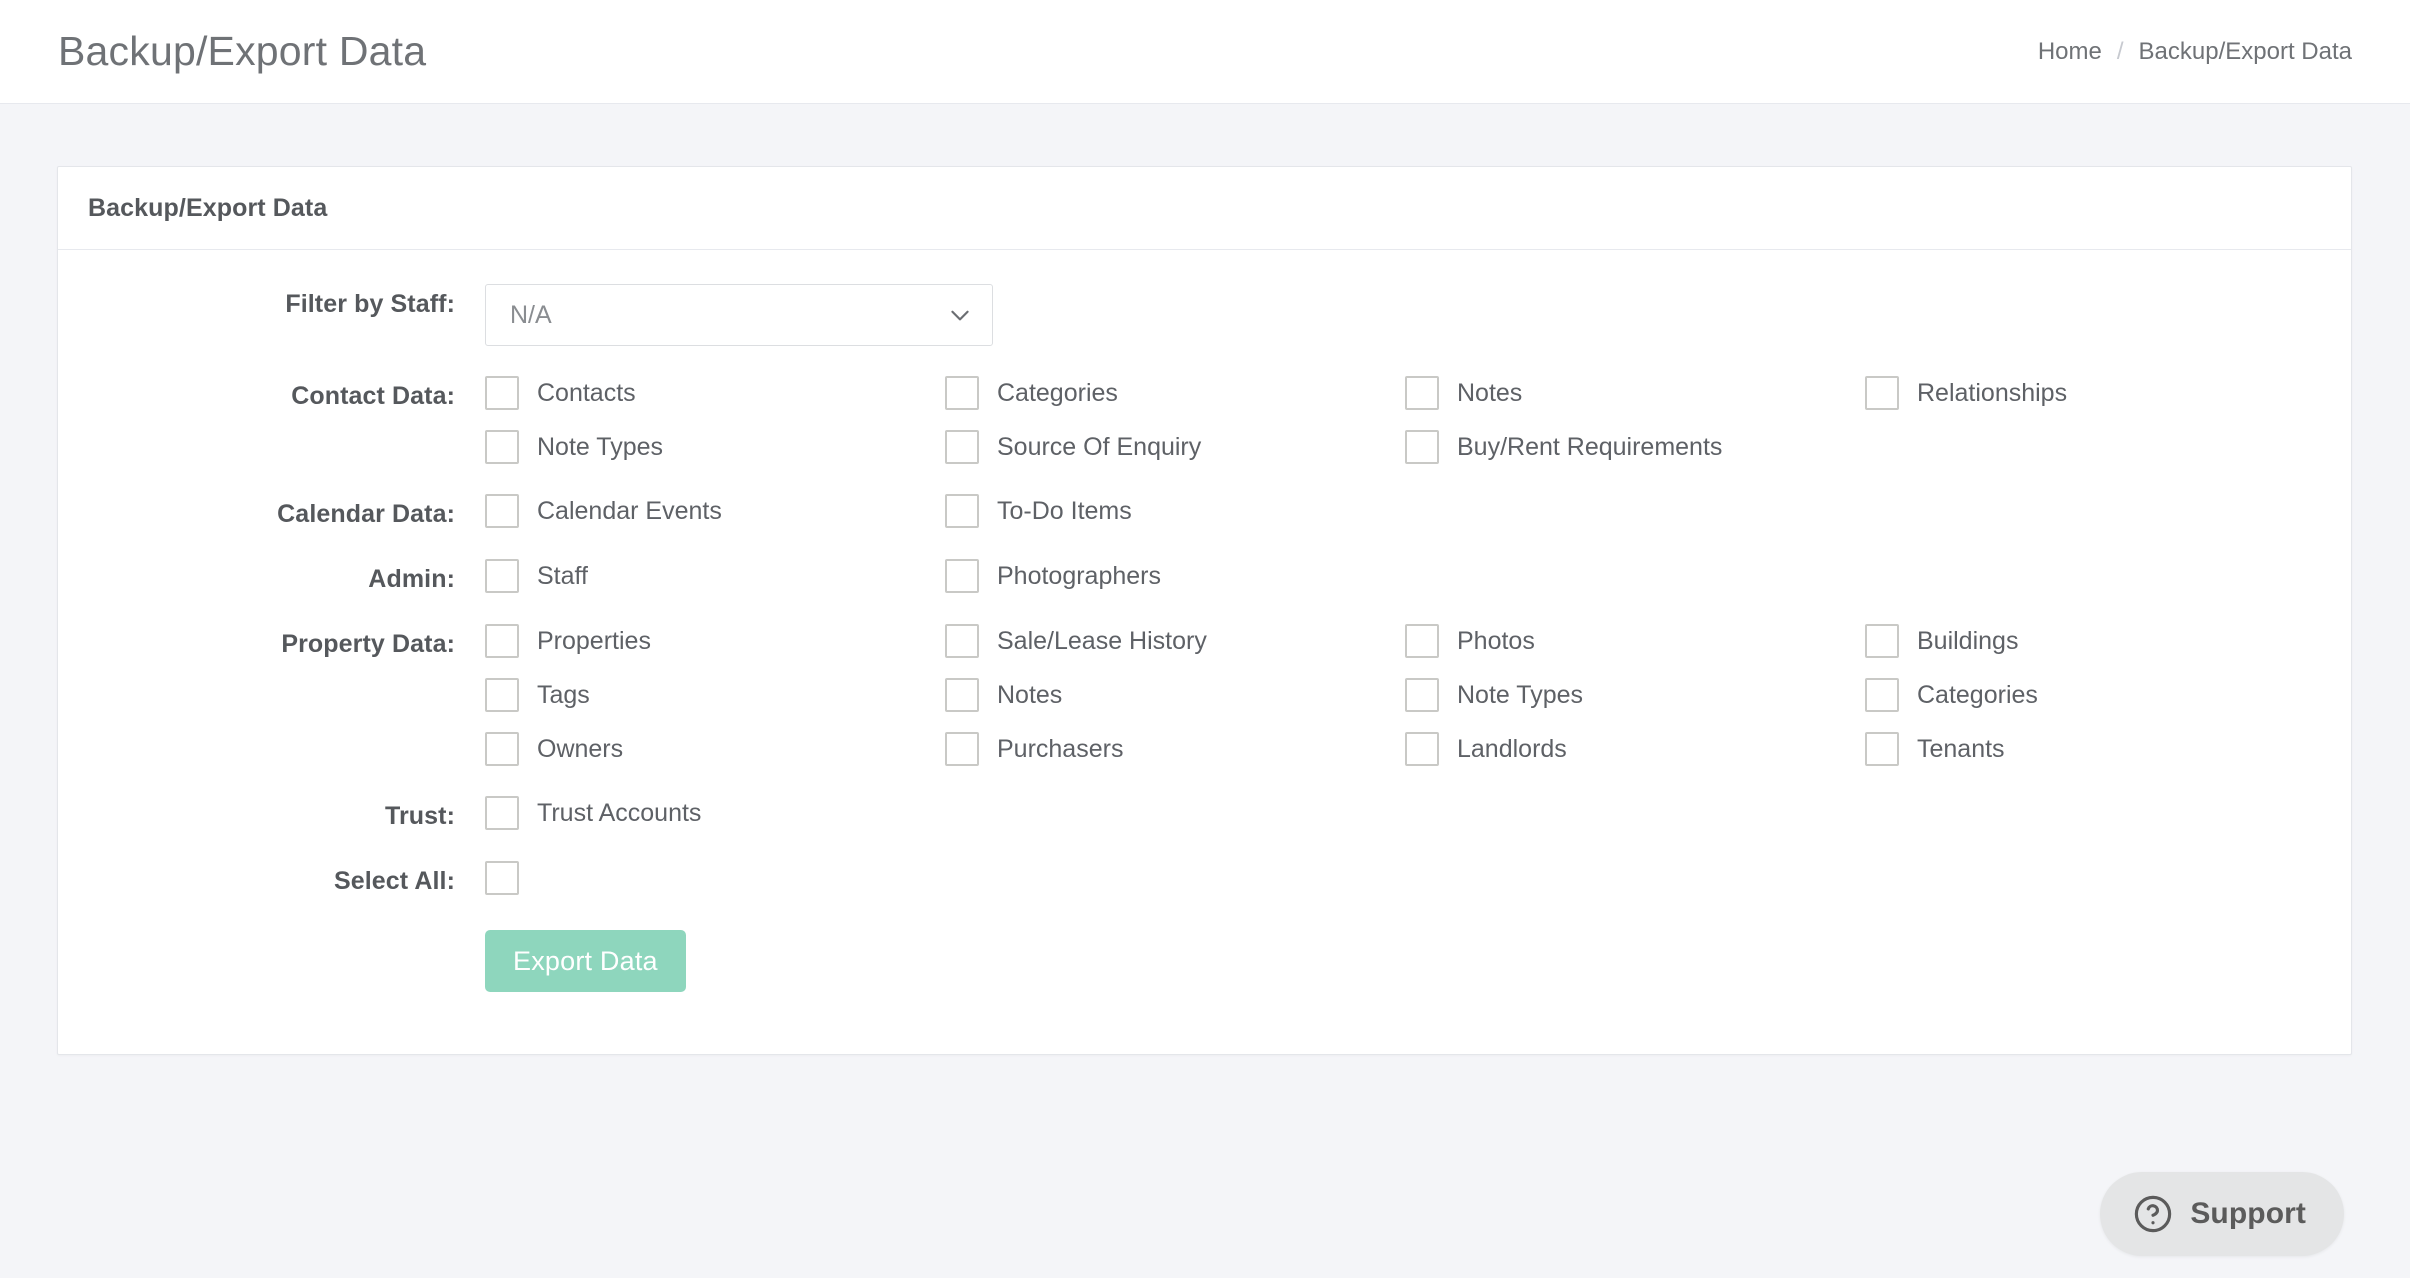 The width and height of the screenshot is (2410, 1278). What do you see at coordinates (1204, 208) in the screenshot?
I see `card-header: Backup/Export Data` at bounding box center [1204, 208].